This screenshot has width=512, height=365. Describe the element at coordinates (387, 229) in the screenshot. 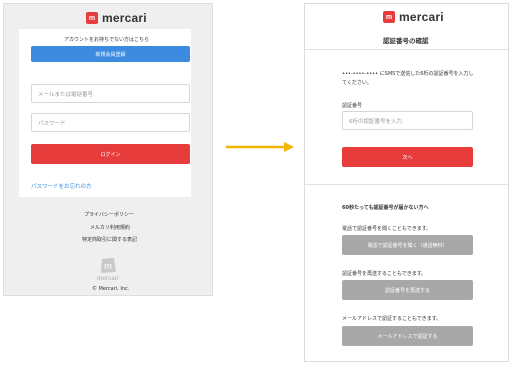

I see `phone-option-text: 電話で認証番号を聞くこともできます。` at that location.